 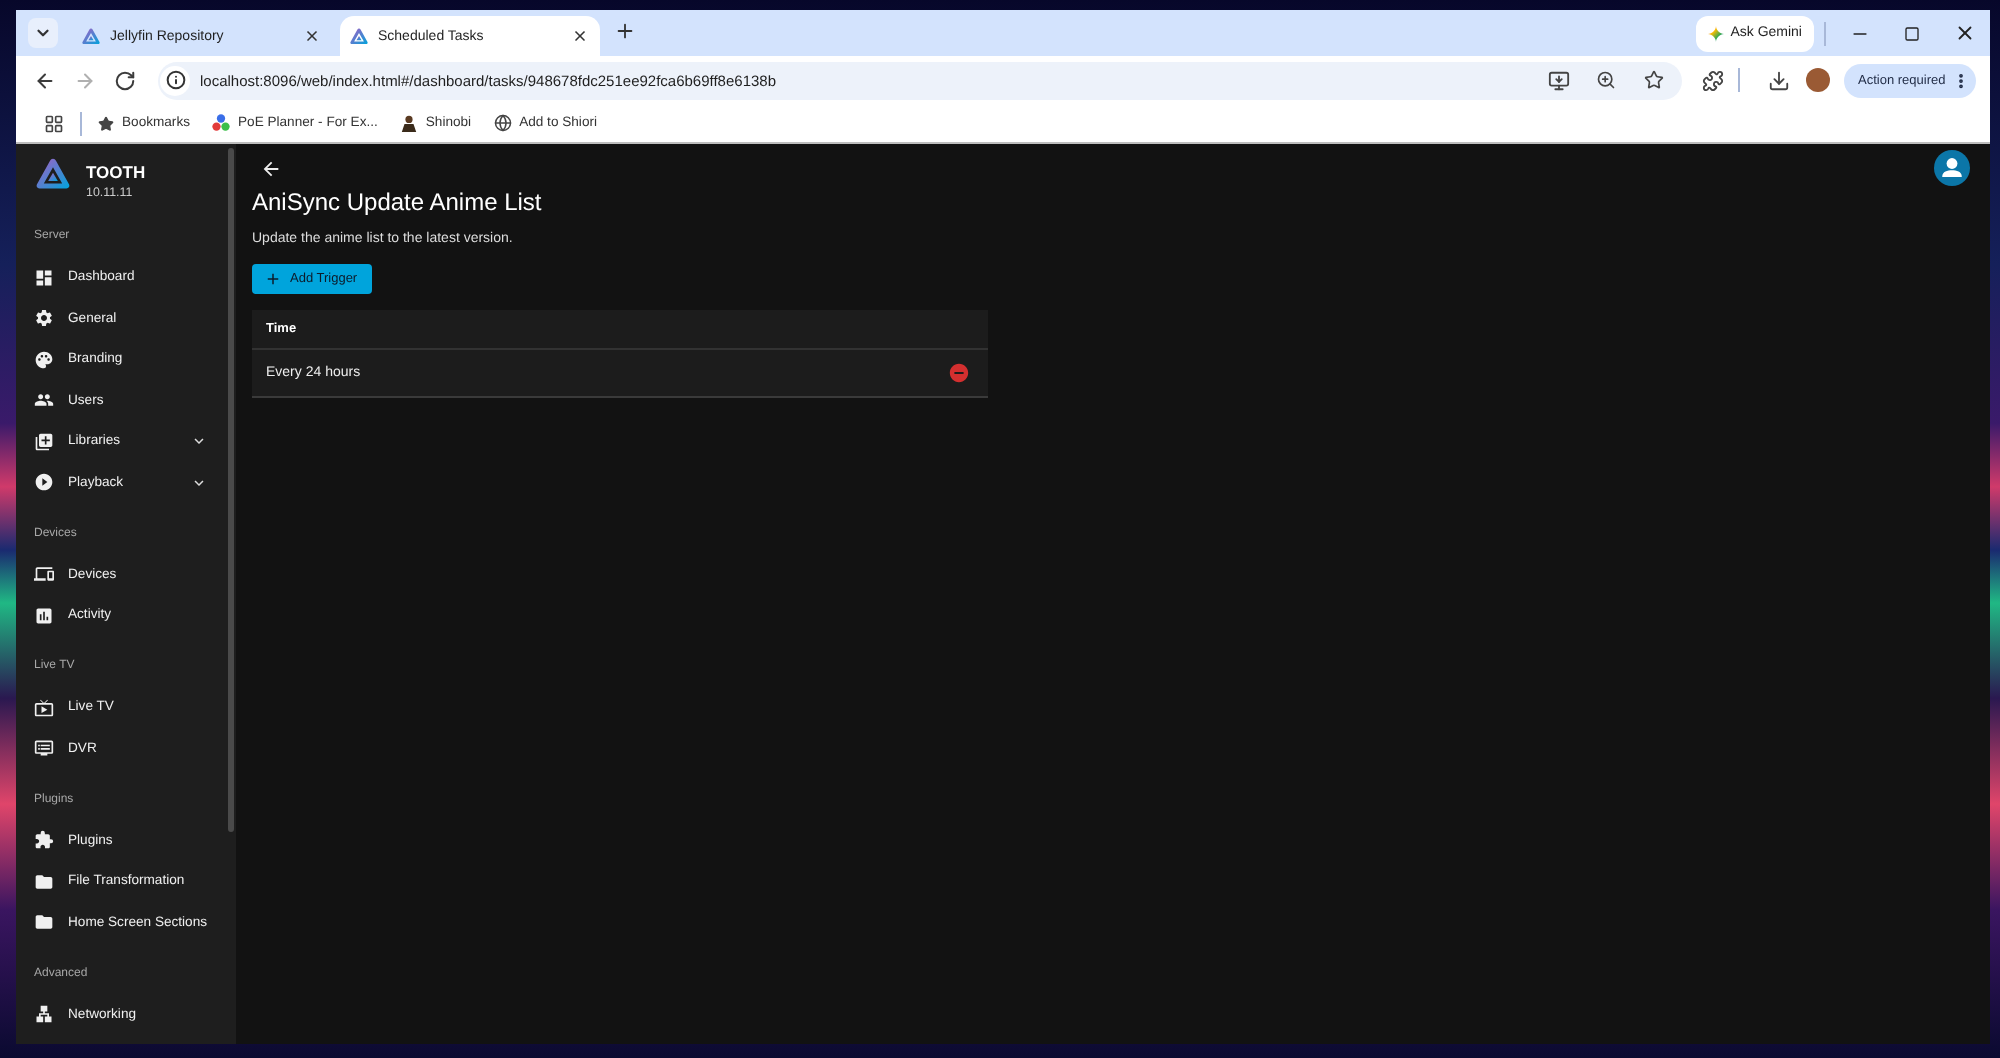 I want to click on profile-avatar, so click(x=1818, y=80).